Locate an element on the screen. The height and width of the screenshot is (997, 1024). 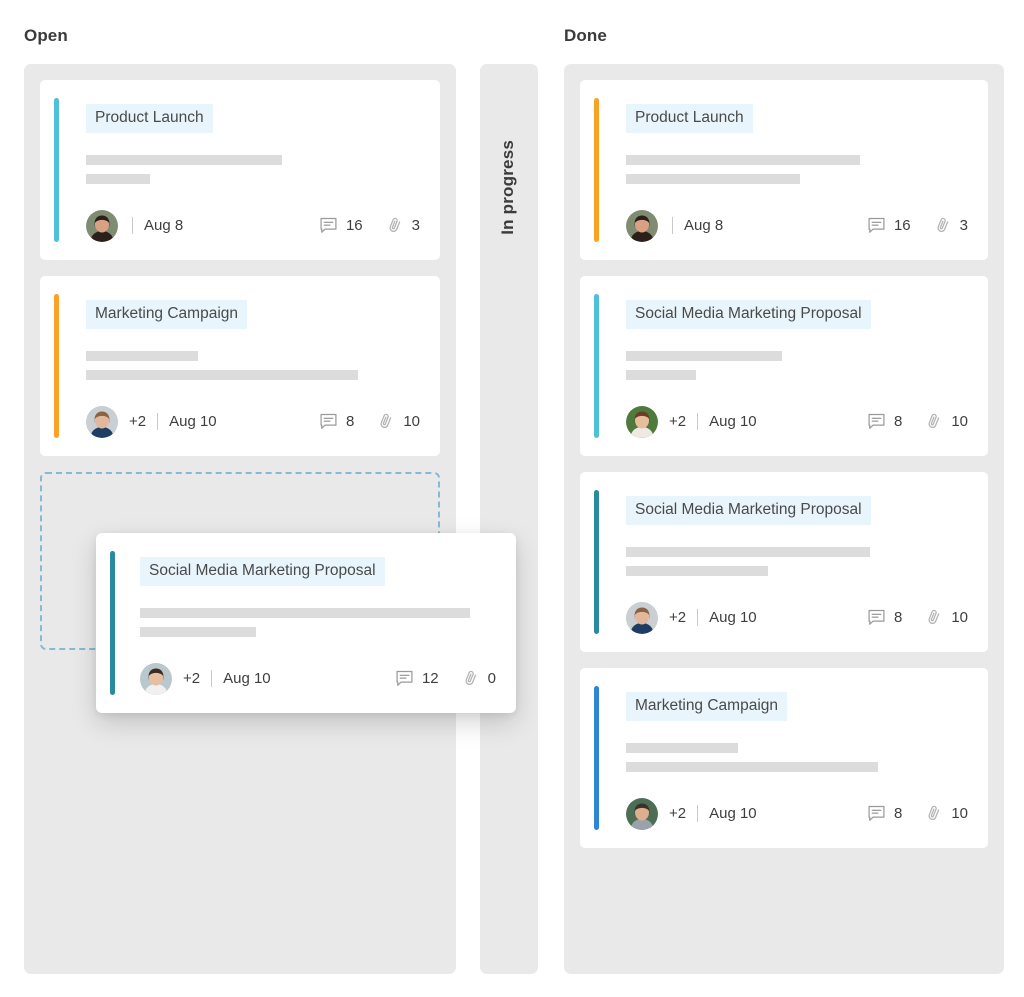
comment-count: 12 is located at coordinates (417, 678).